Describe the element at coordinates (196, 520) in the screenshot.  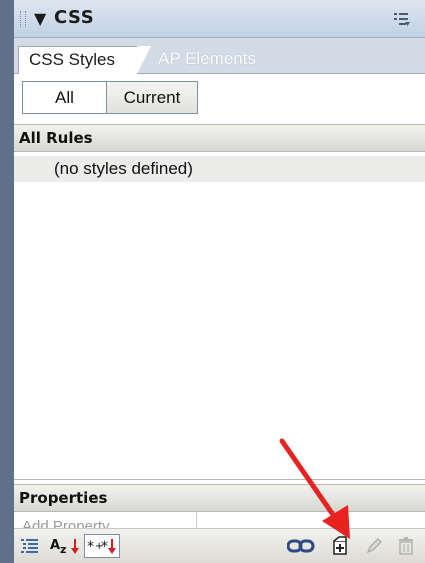
I see `column-divider` at that location.